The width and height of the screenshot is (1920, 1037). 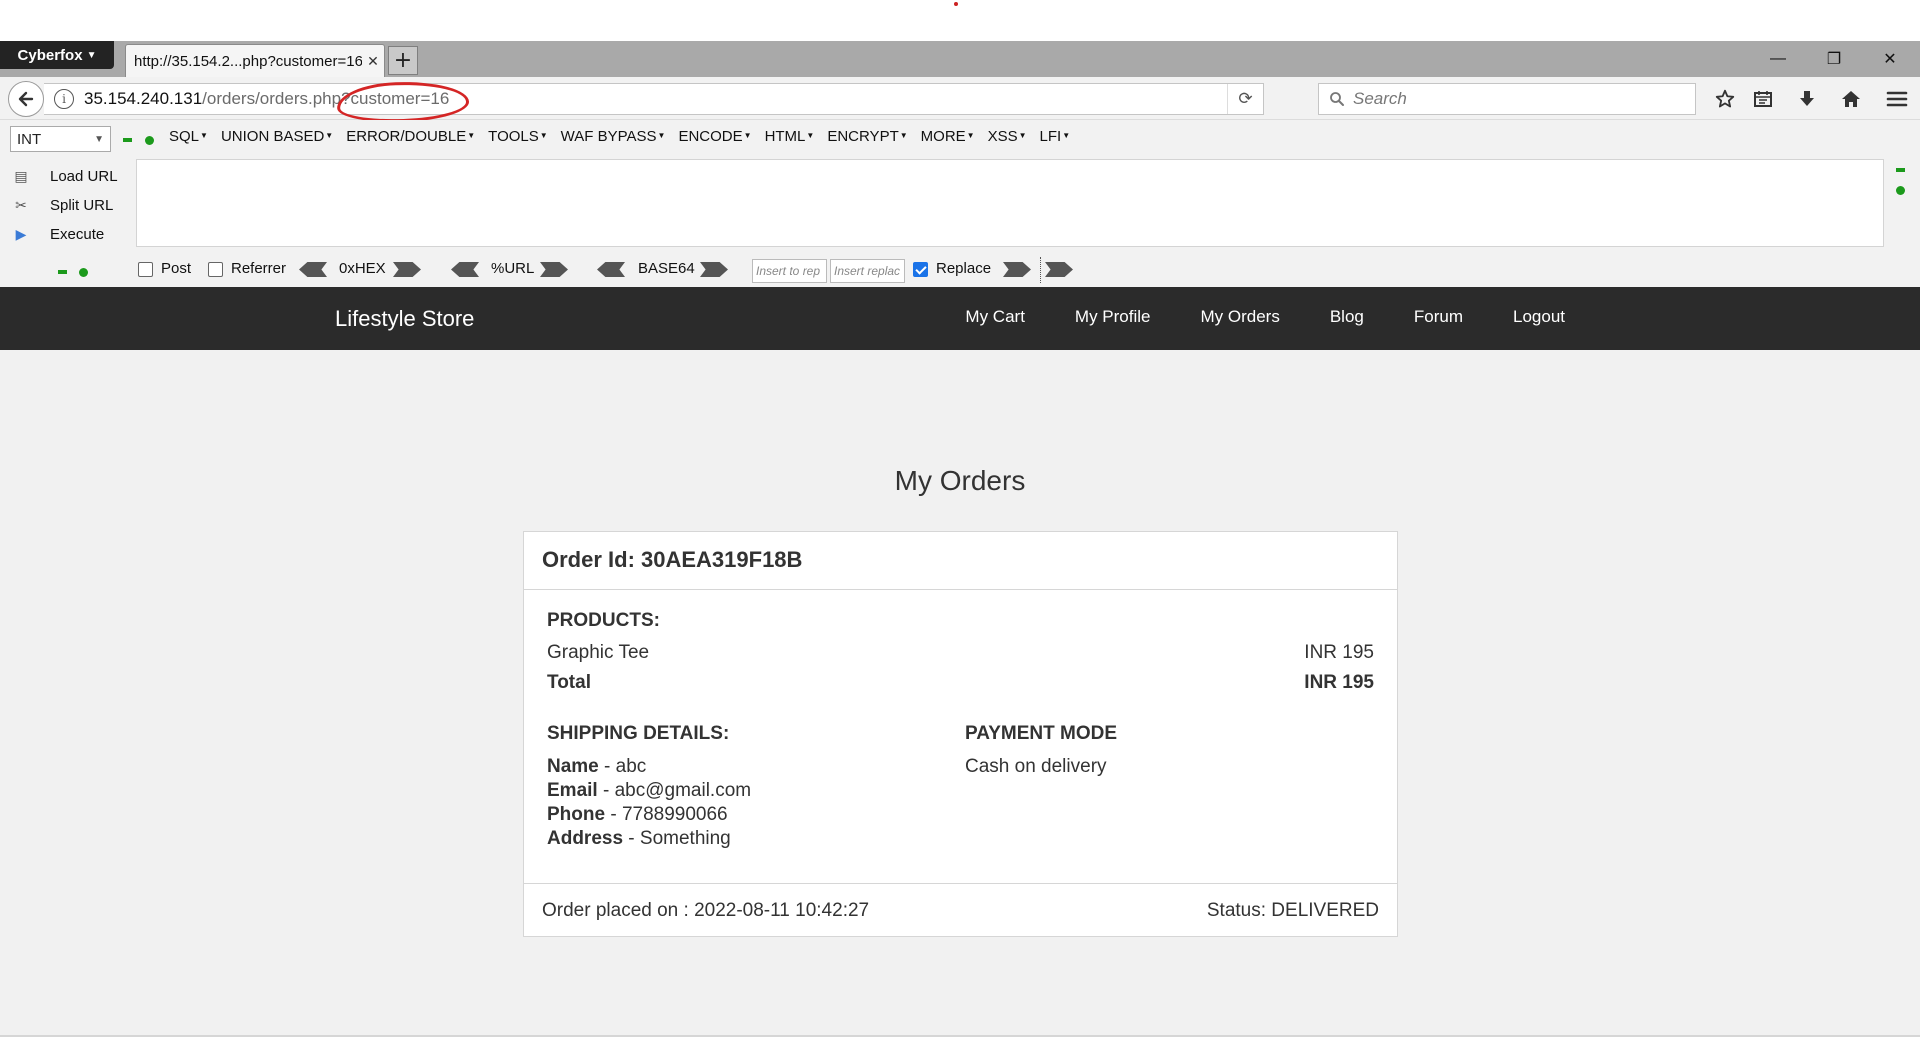 I want to click on new-tab-button: +, so click(x=403, y=60).